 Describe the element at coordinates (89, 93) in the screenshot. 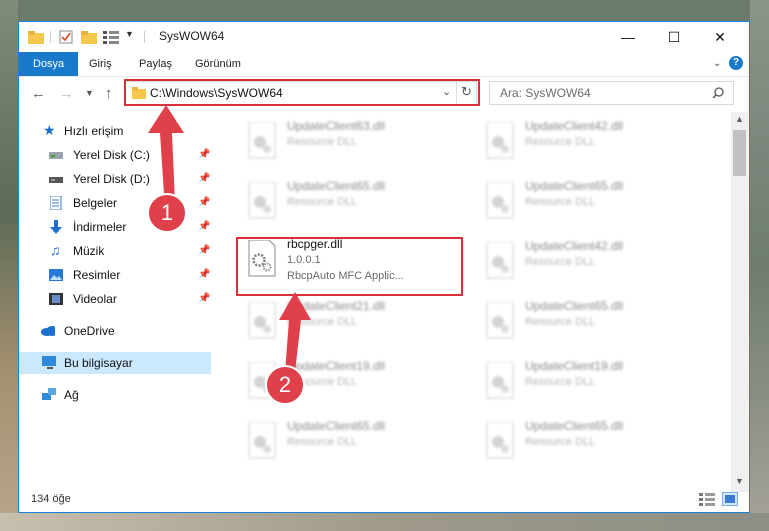

I see `recent-locations-chevron-icon: ▼` at that location.